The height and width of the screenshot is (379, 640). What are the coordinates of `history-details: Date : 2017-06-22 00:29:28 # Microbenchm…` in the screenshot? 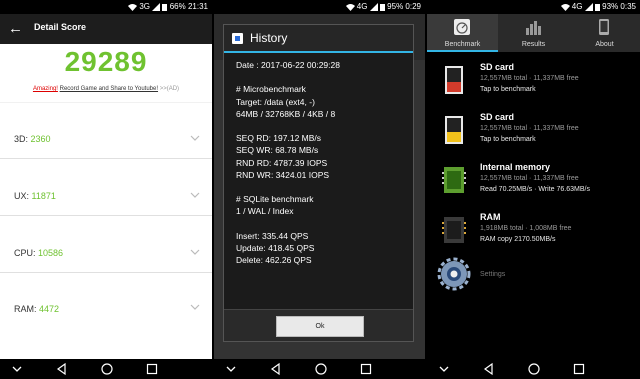 It's located at (288, 163).